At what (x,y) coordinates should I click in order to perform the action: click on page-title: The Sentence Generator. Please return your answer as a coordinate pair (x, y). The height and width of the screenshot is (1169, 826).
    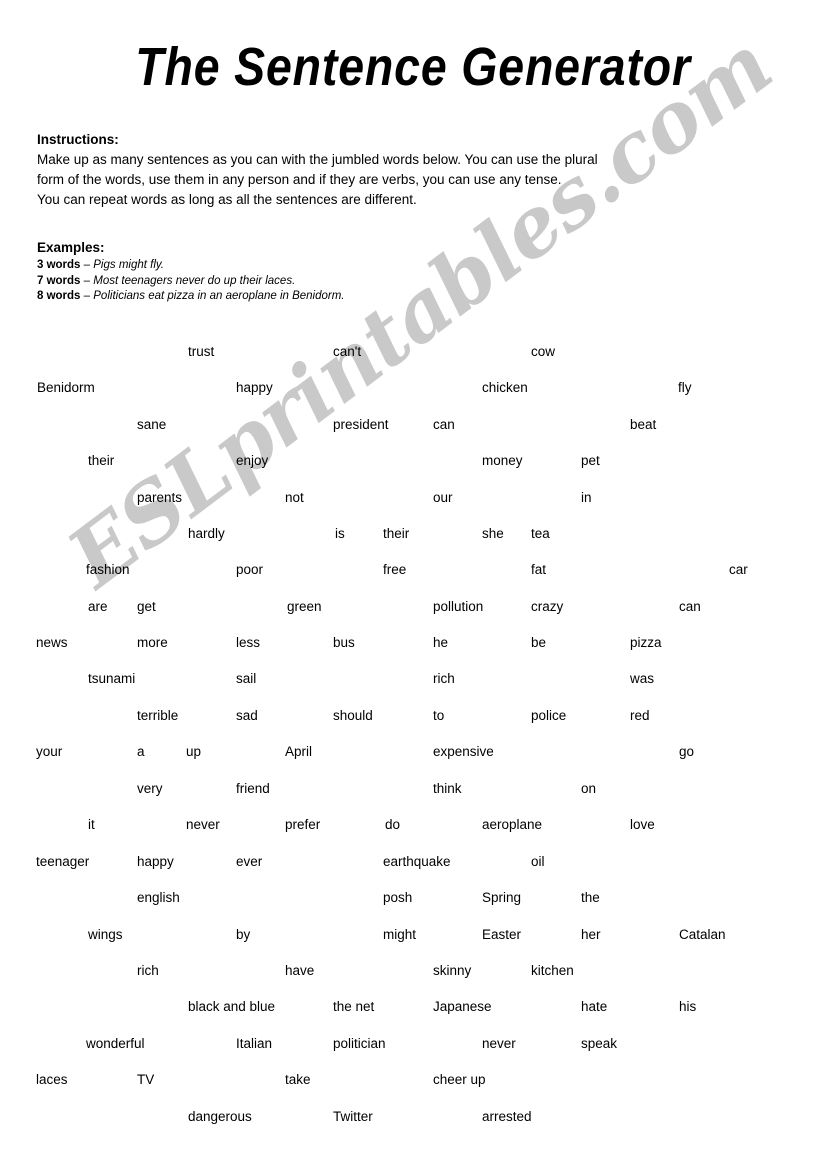
    Looking at the image, I should click on (413, 67).